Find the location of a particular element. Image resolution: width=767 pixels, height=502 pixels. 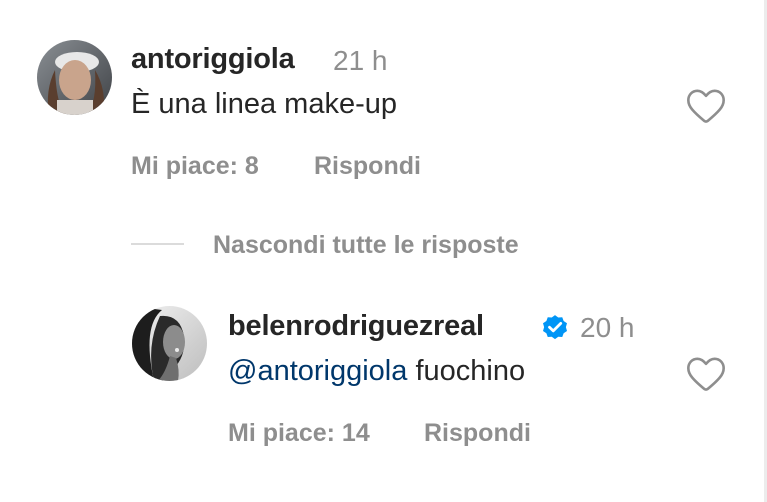

comment-timestamp: 21 h is located at coordinates (360, 61).